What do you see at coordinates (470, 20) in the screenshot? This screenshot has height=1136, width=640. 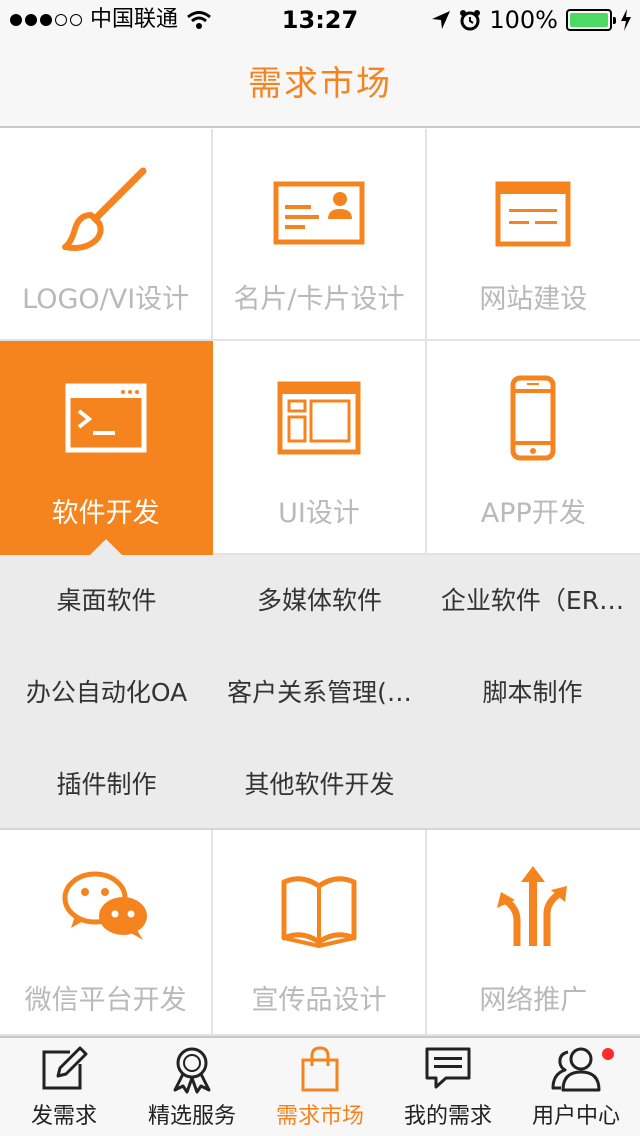 I see `alarm-clock-icon` at bounding box center [470, 20].